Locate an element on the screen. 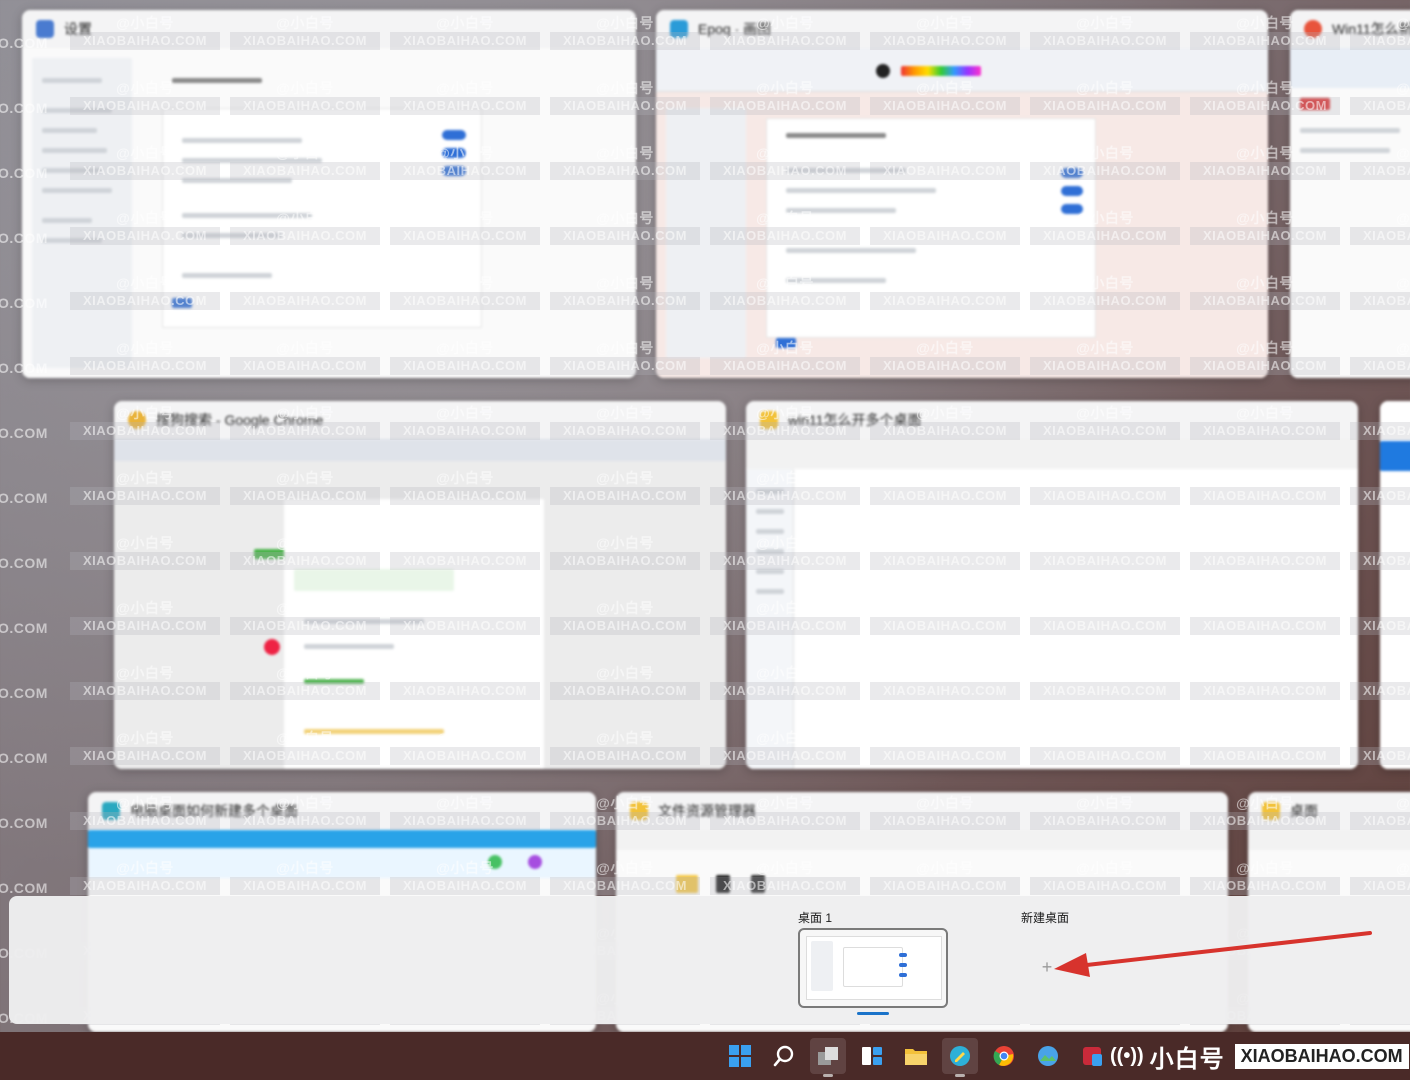  window-thumbnail-edge is located at coordinates (1395, 585).